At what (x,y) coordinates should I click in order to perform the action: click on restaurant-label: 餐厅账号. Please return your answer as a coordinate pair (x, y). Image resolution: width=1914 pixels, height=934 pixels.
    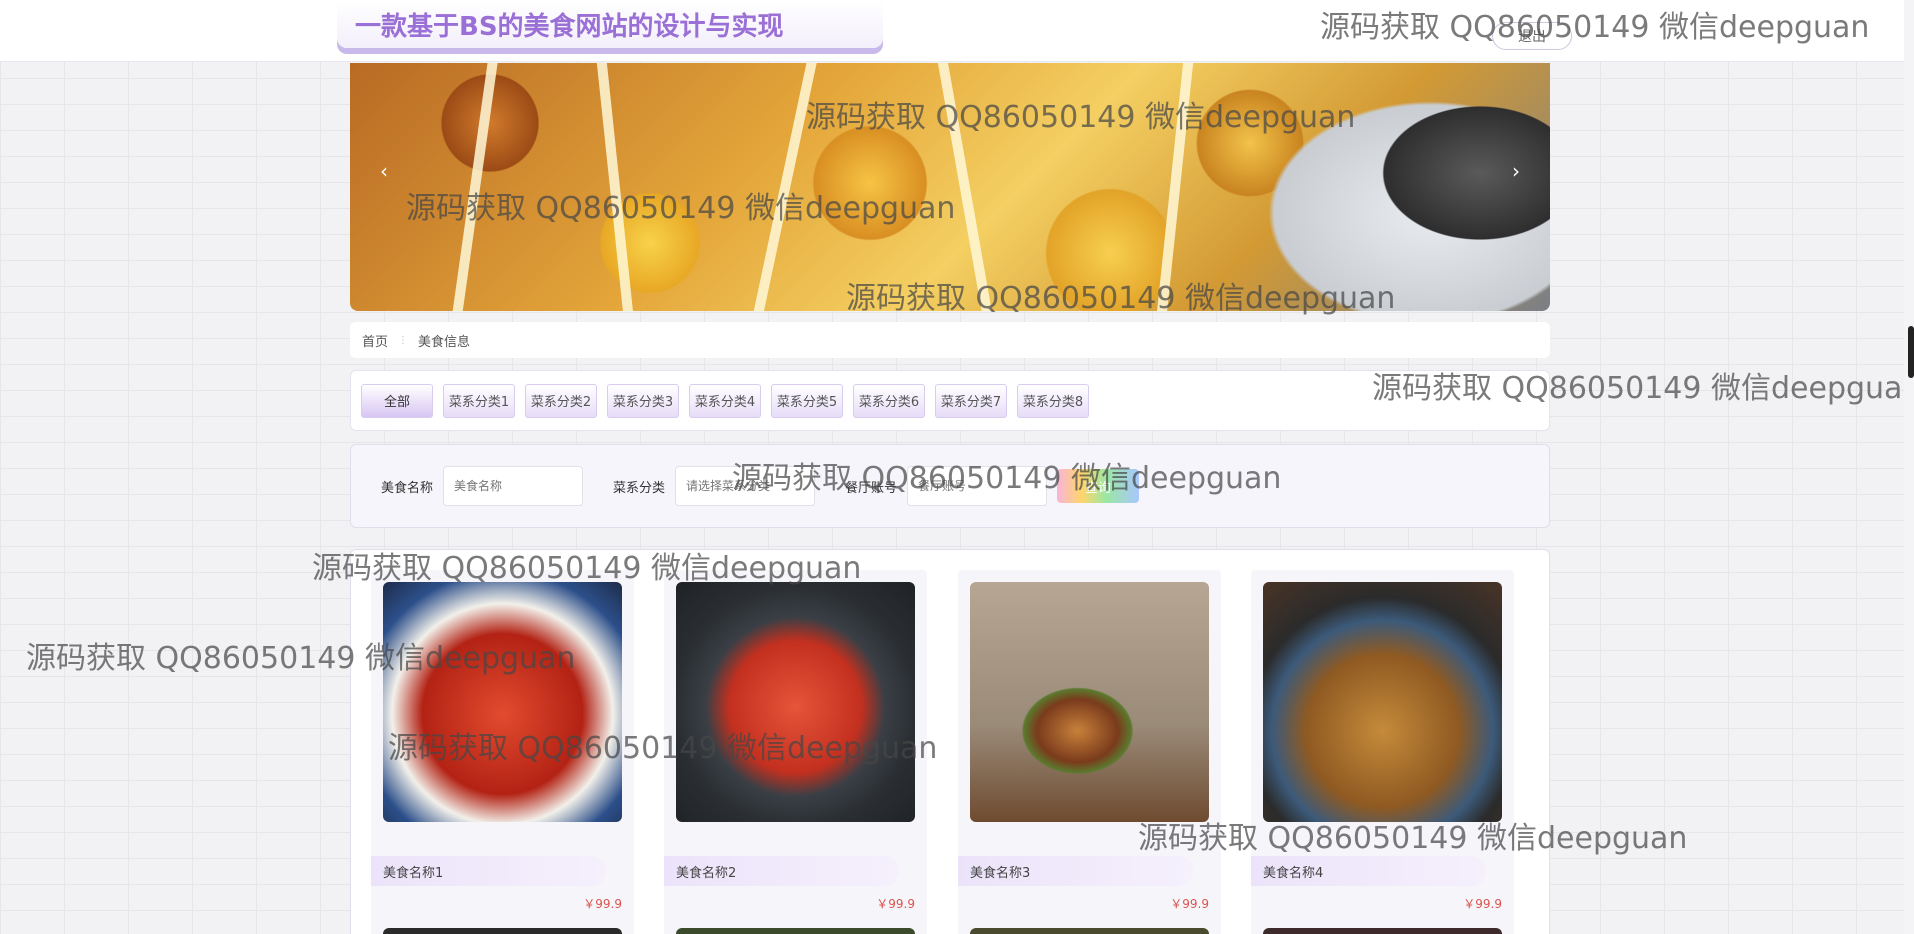
    Looking at the image, I should click on (871, 488).